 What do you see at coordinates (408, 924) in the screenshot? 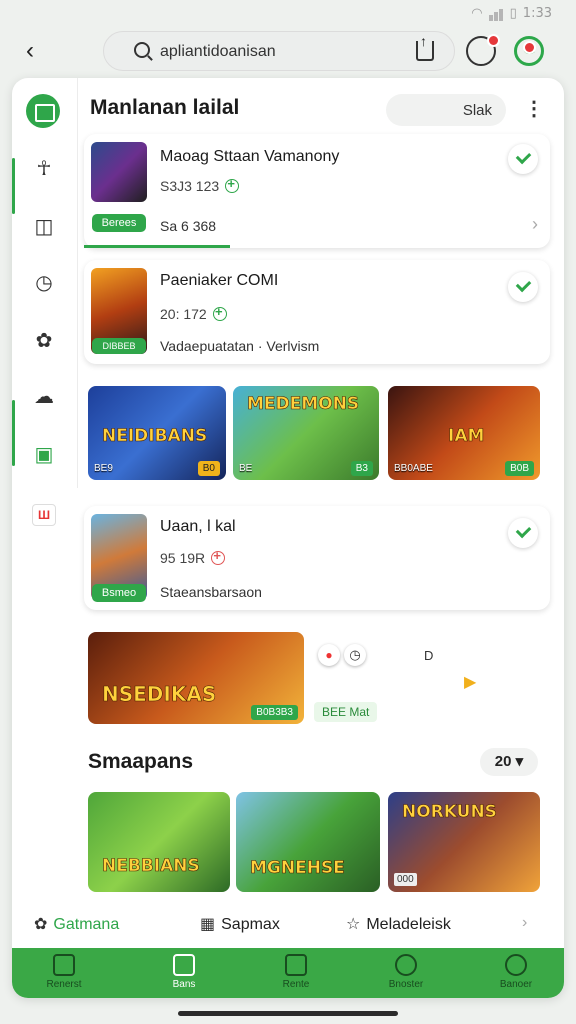
I see `link-label: Meladeleisk` at bounding box center [408, 924].